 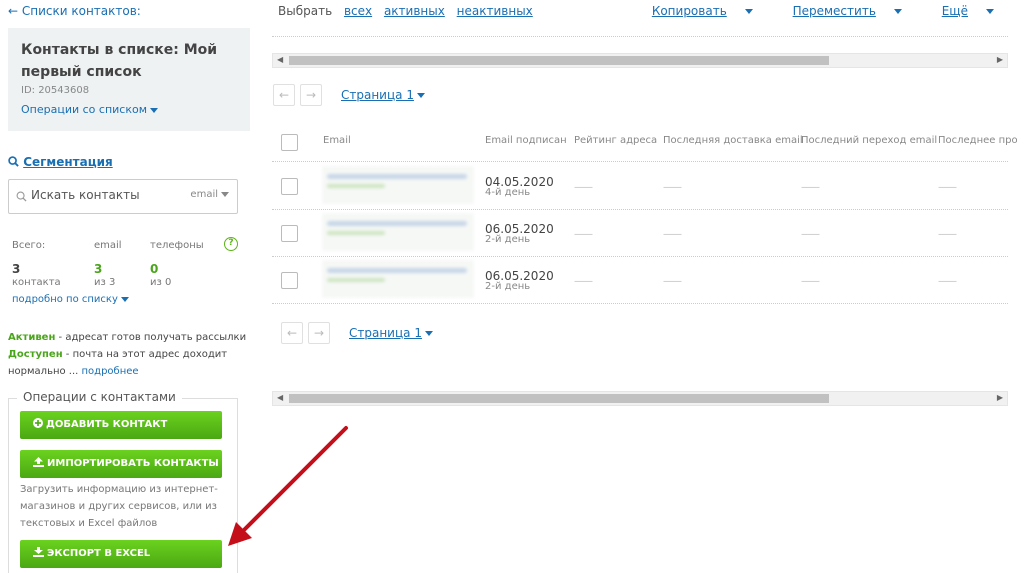 What do you see at coordinates (32, 337) in the screenshot?
I see `active-status-label: Активен` at bounding box center [32, 337].